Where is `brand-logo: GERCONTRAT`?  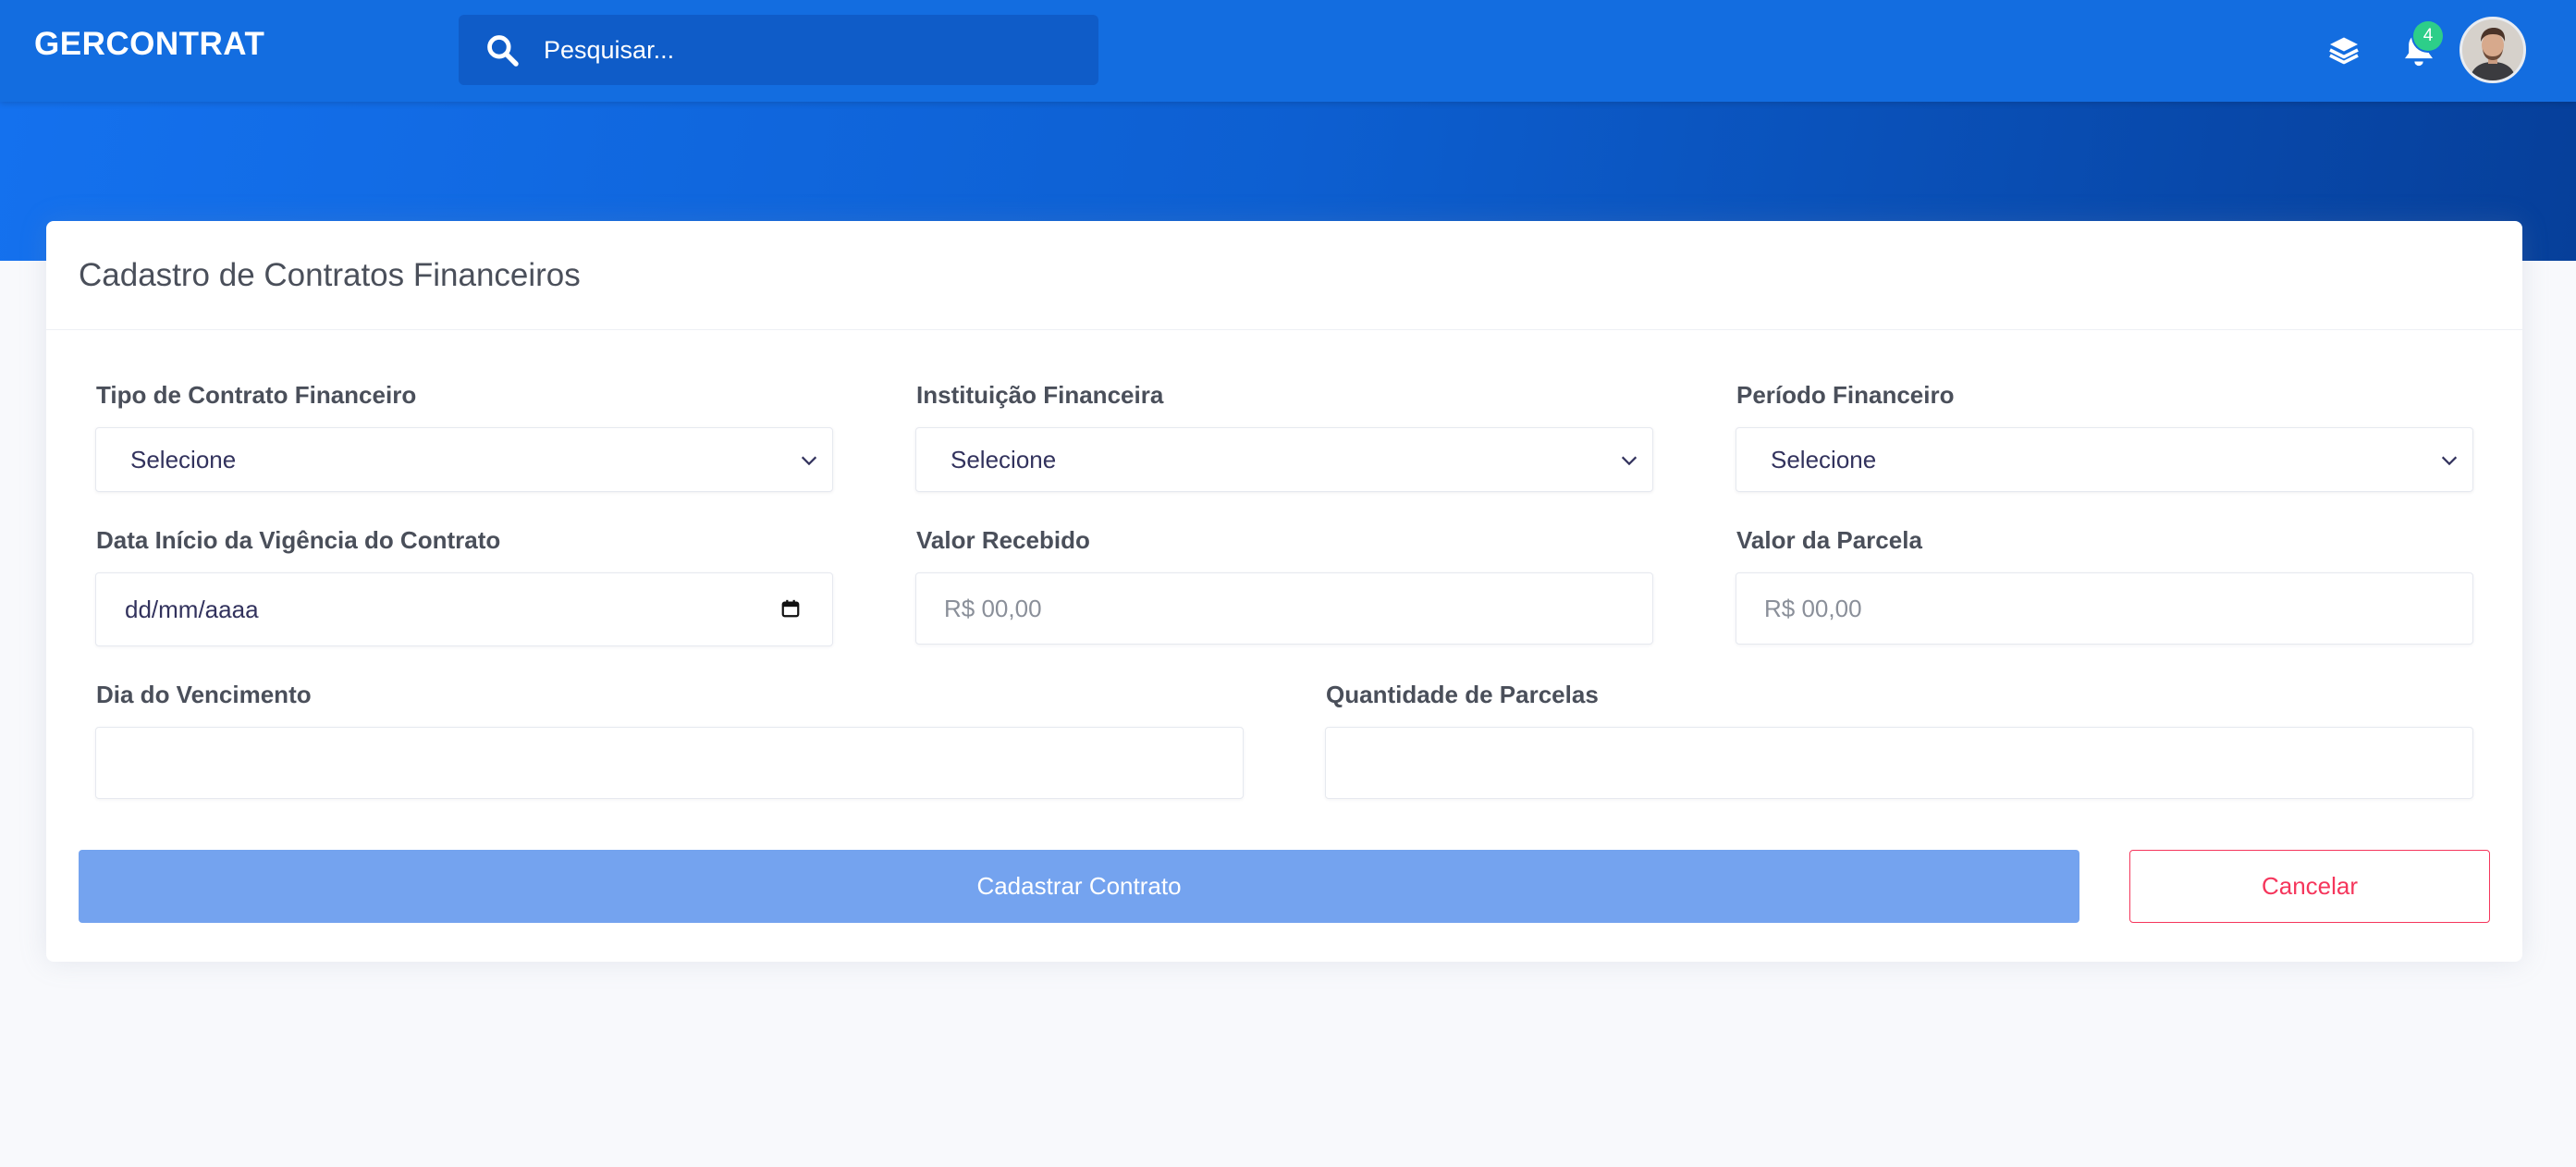
brand-logo: GERCONTRAT is located at coordinates (149, 45).